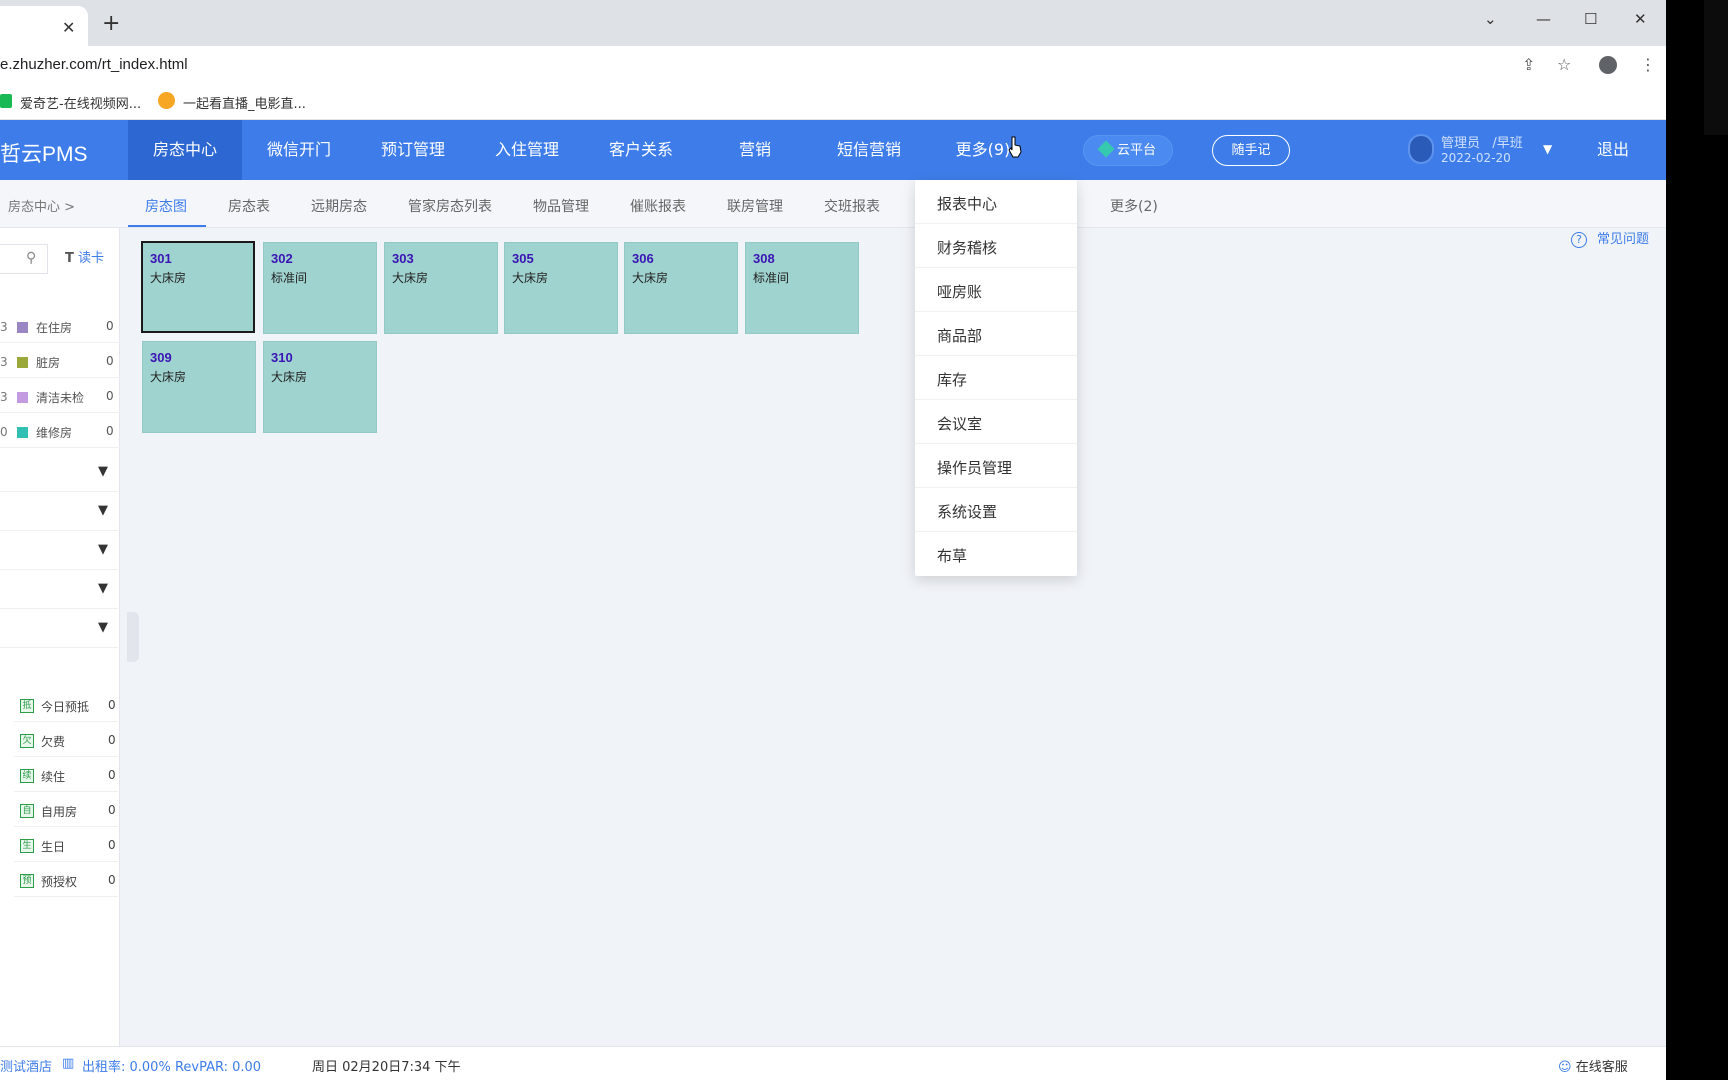 The height and width of the screenshot is (1080, 1728). I want to click on card-reader-icon: T, so click(69, 258).